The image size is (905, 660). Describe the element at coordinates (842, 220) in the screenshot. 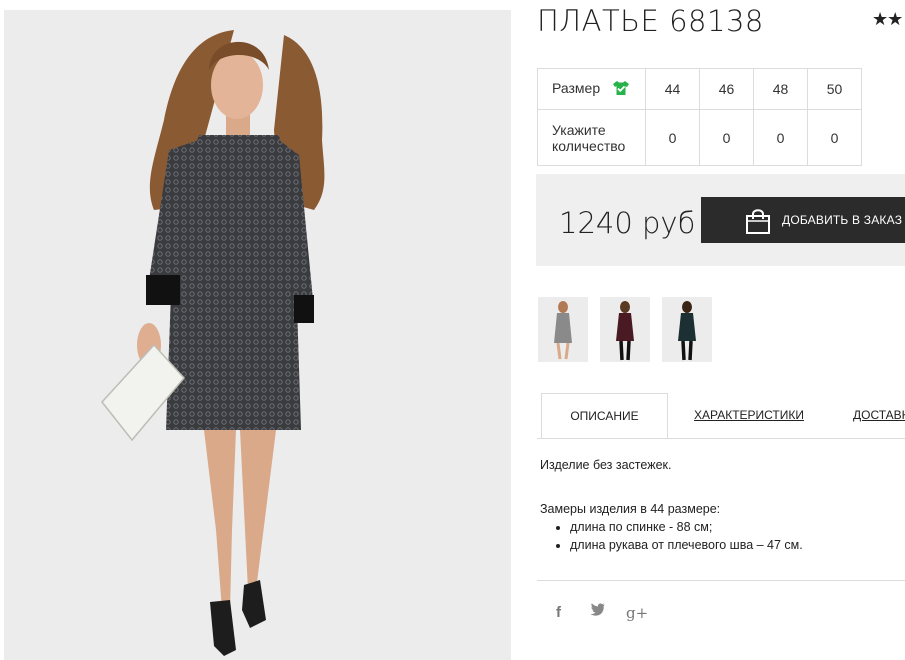

I see `add-to-order-label: ДОБАВИТЬ В ЗАКАЗ` at that location.